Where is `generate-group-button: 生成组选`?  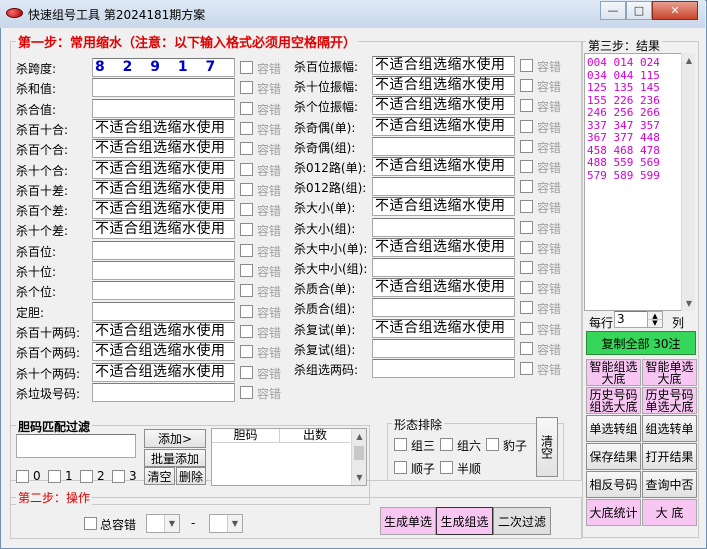 generate-group-button: 生成组选 is located at coordinates (464, 521).